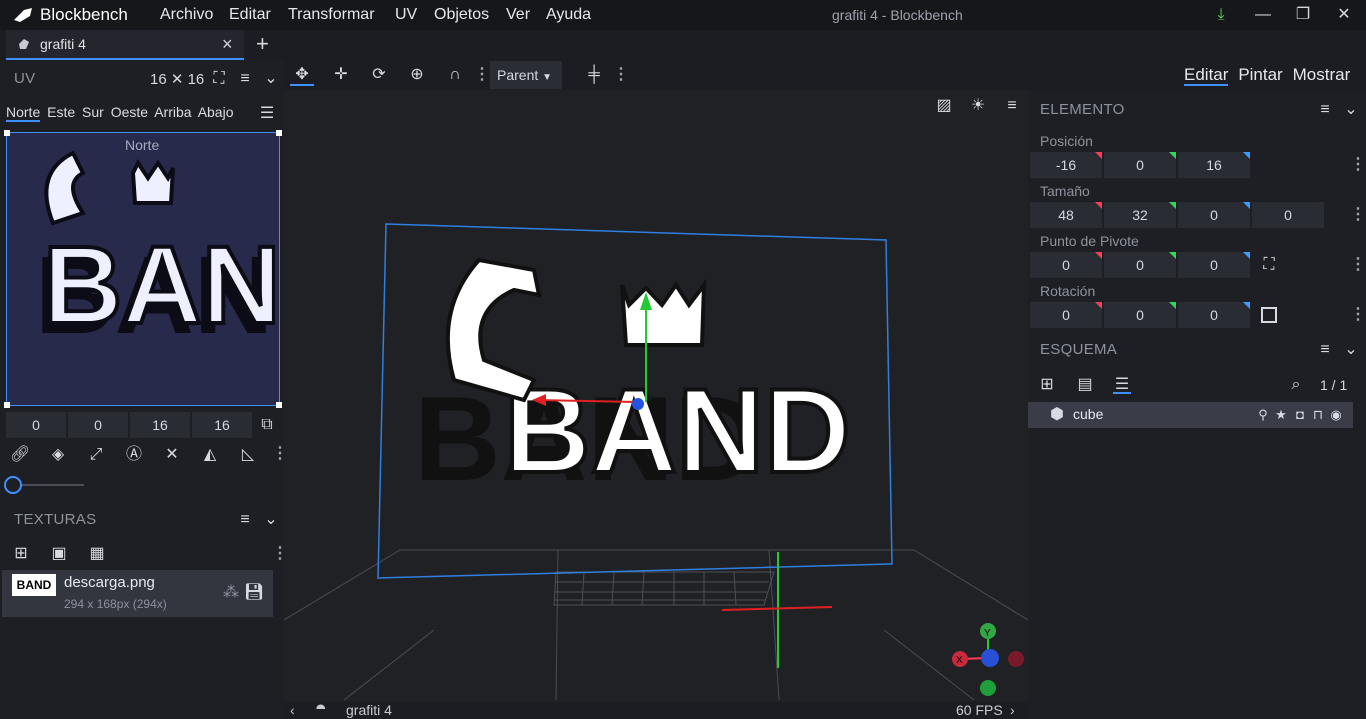 The image size is (1366, 719). I want to click on inflate-value: 0, so click(1288, 215).